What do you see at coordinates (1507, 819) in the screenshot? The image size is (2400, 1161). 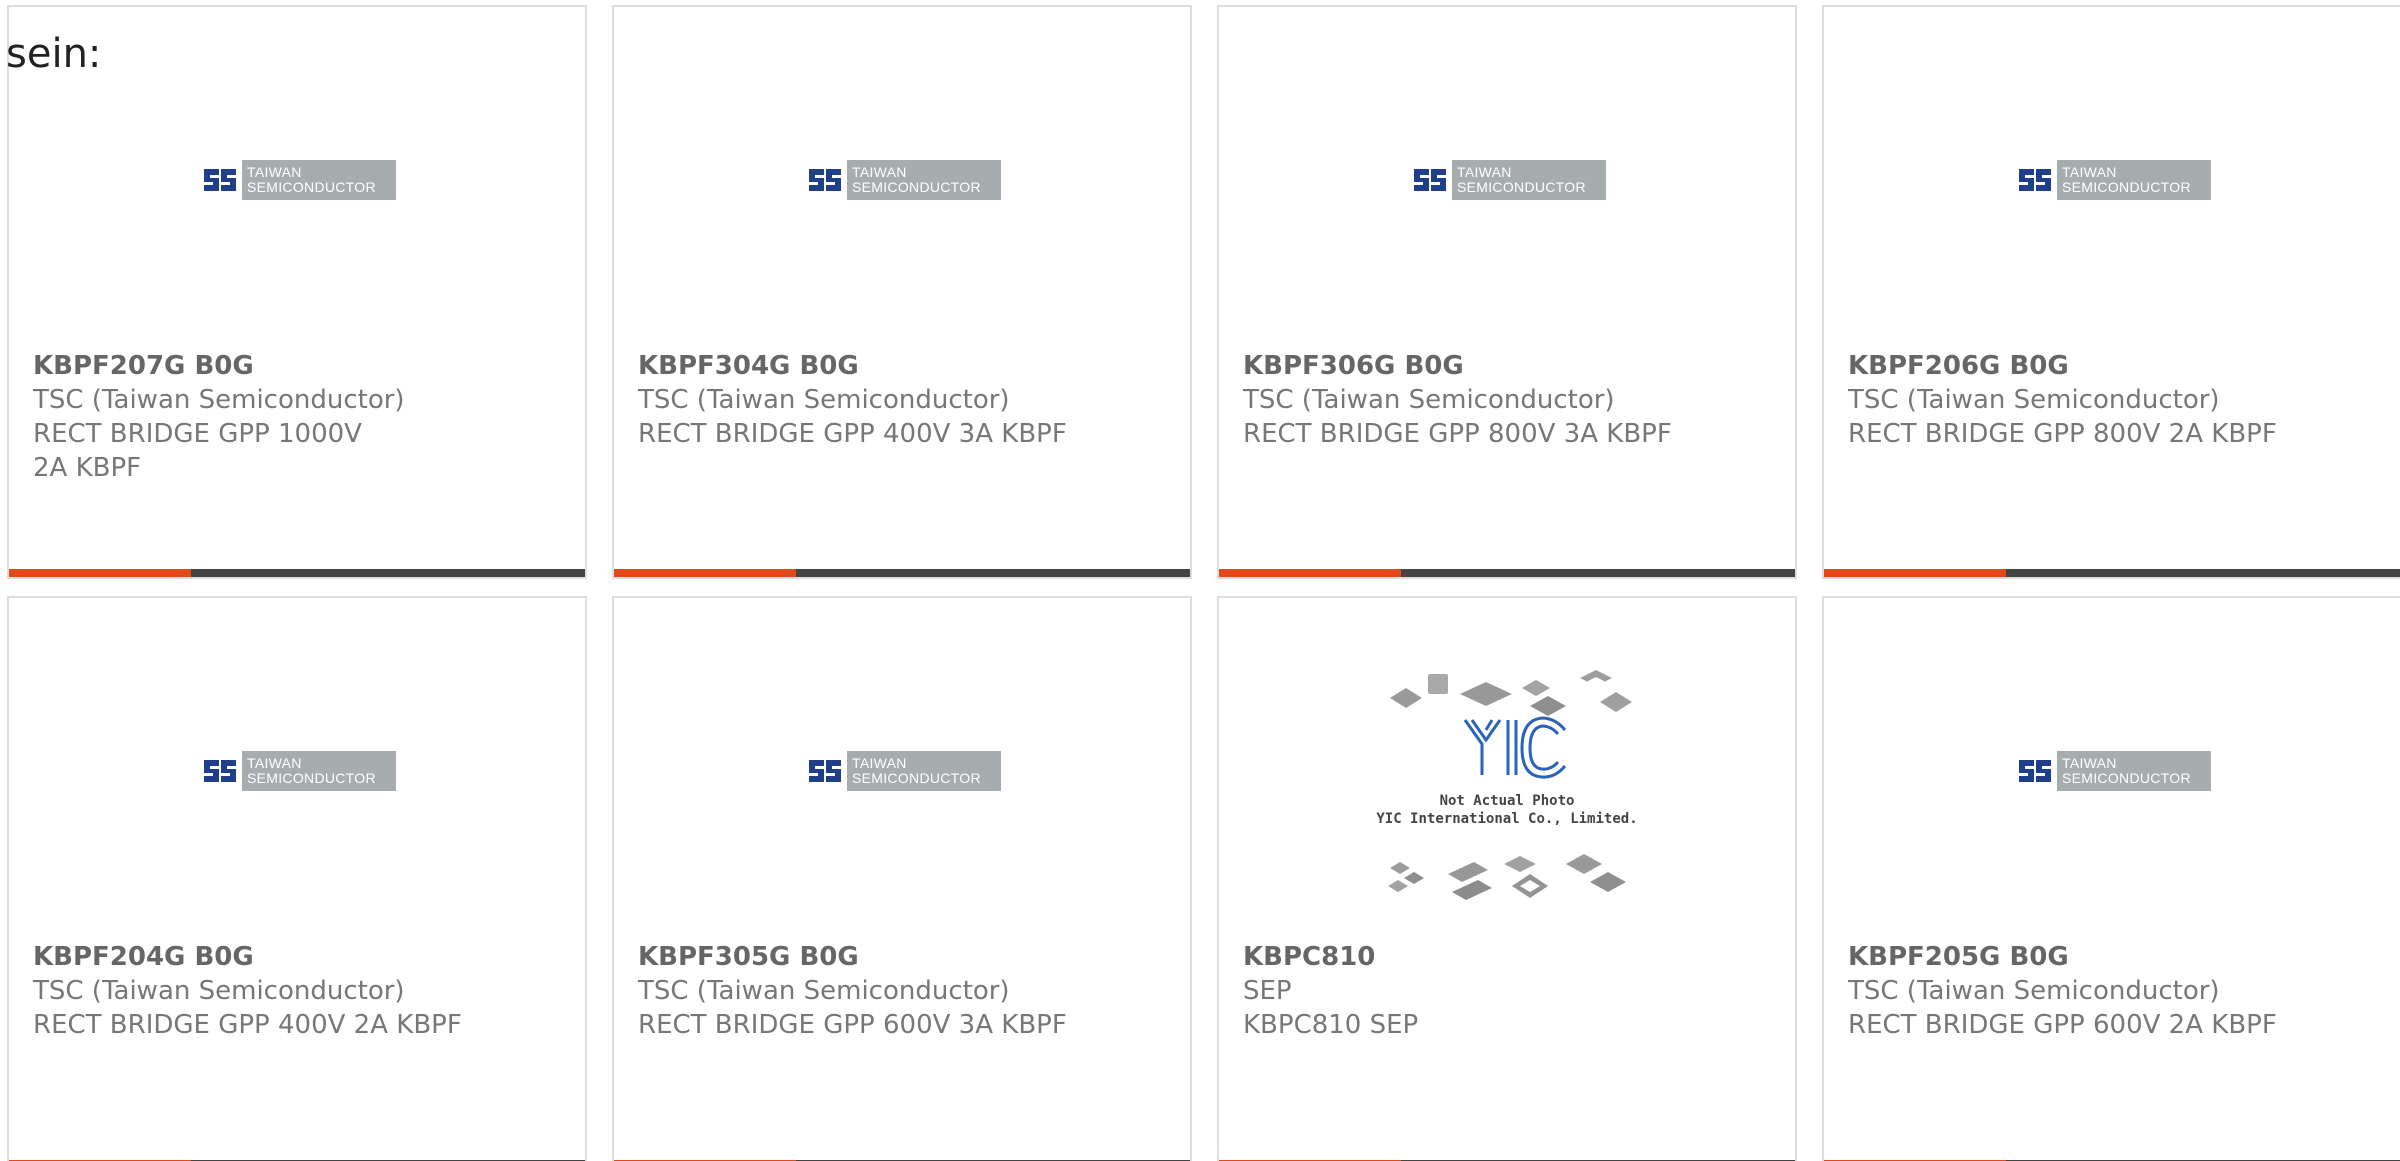 I see `yic-caption-line-2: YIC International Co., Limited.` at bounding box center [1507, 819].